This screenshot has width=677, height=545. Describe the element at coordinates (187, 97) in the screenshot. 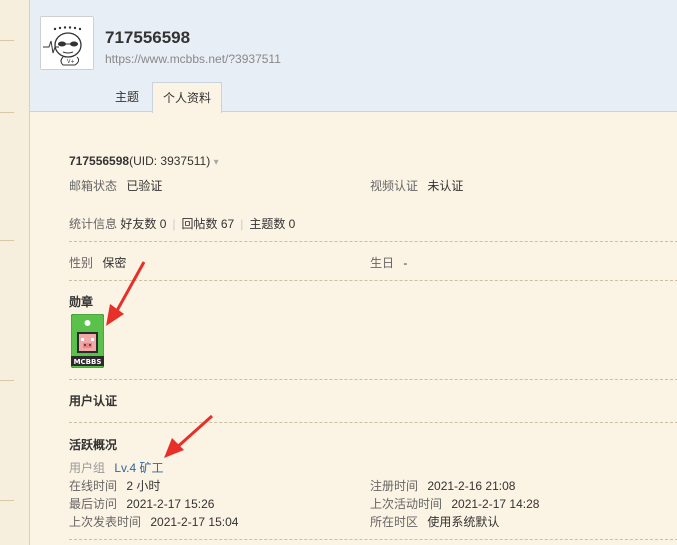

I see `tab-profile: 个人资料` at that location.